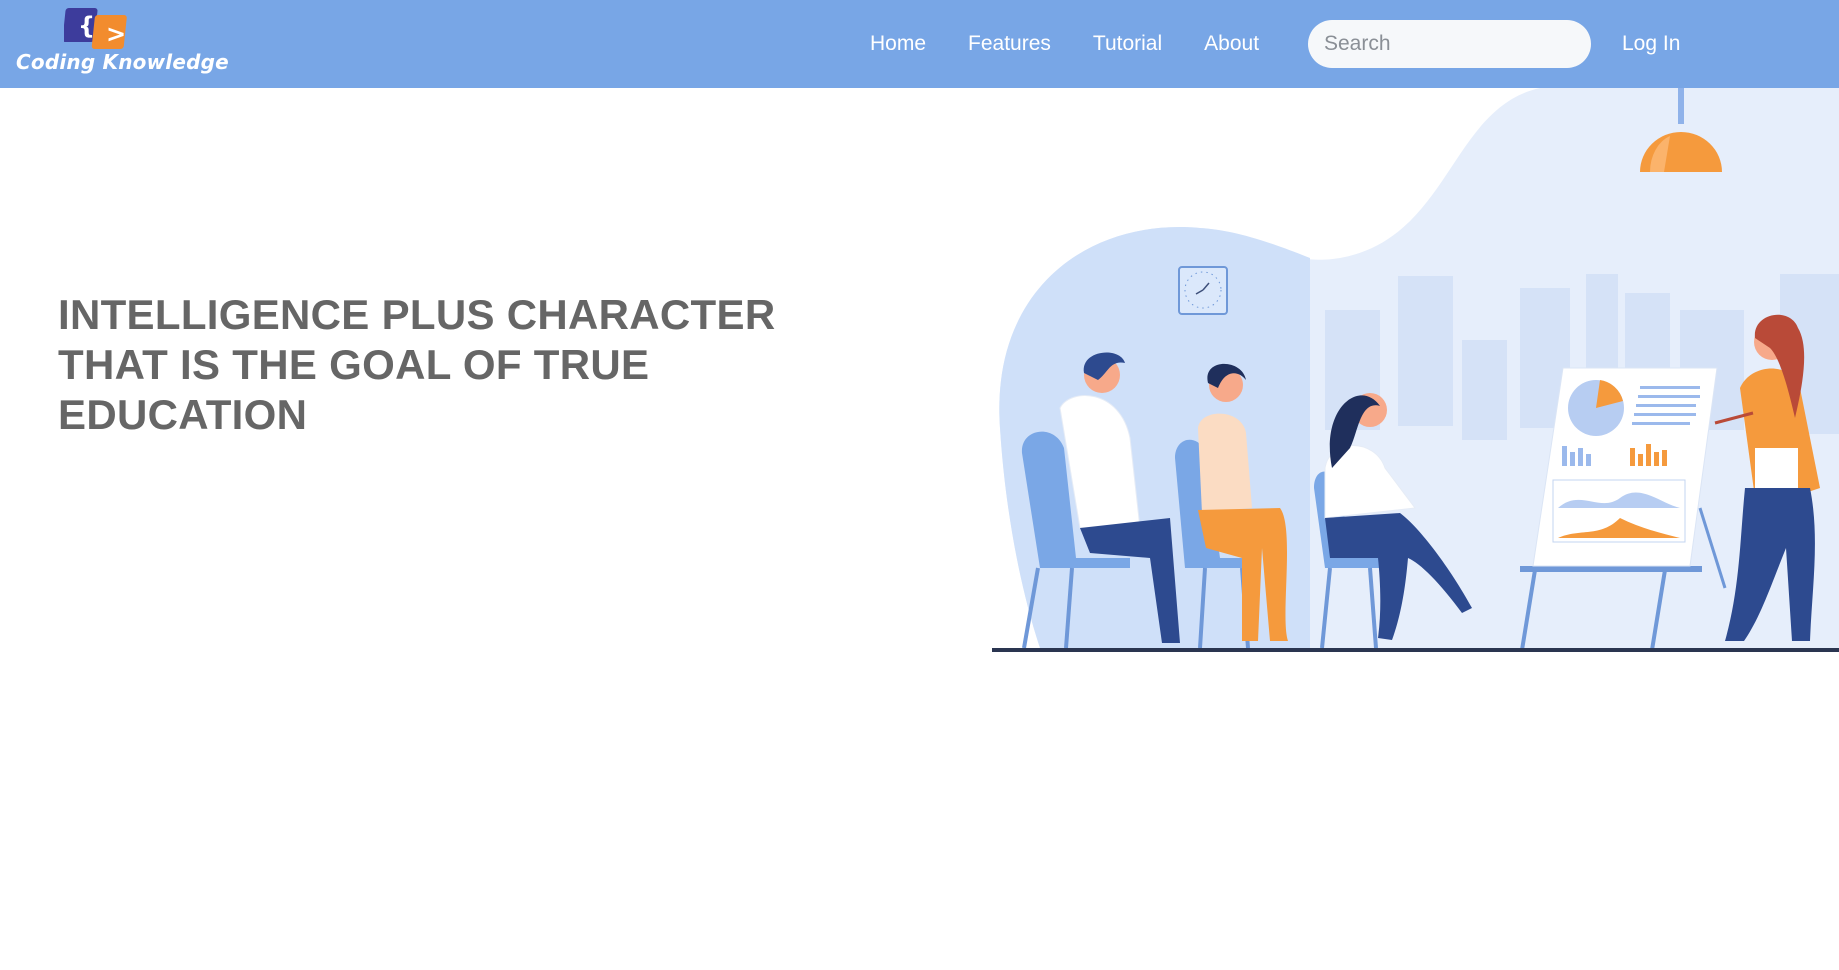 The height and width of the screenshot is (970, 1839). I want to click on hero-line: THAT IS THE GOAL OF TRUE, so click(354, 364).